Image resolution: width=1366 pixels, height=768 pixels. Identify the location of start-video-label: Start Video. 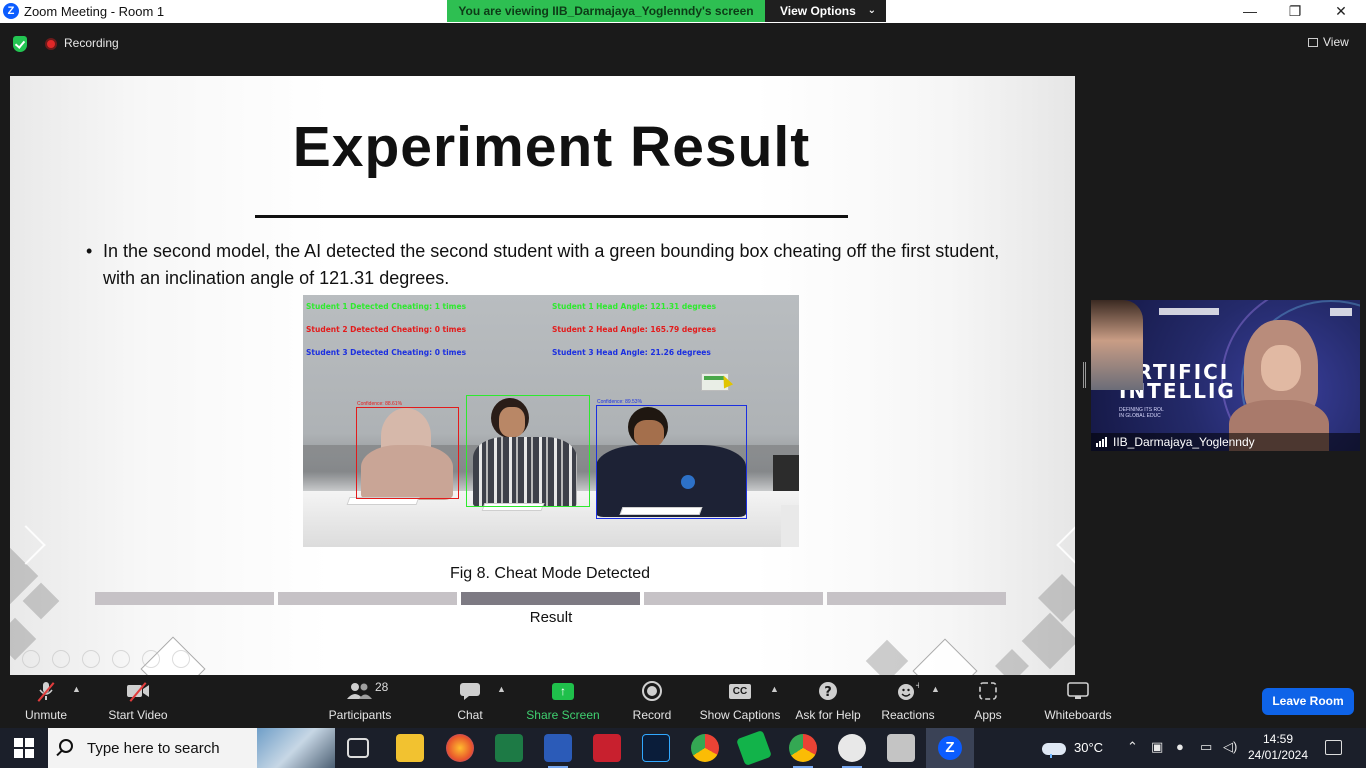
(138, 715).